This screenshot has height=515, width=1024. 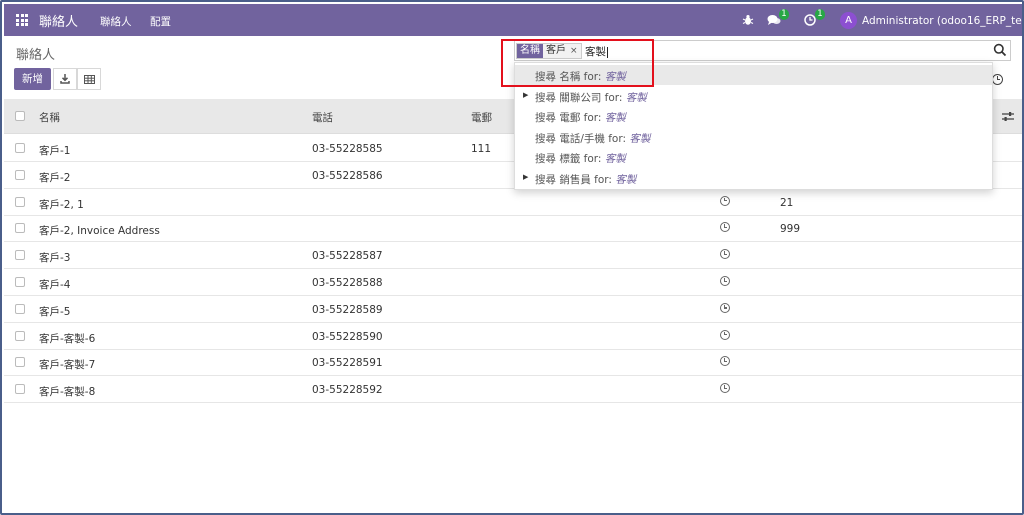 I want to click on search-facet: 名稱 客戶 ×, so click(x=549, y=51).